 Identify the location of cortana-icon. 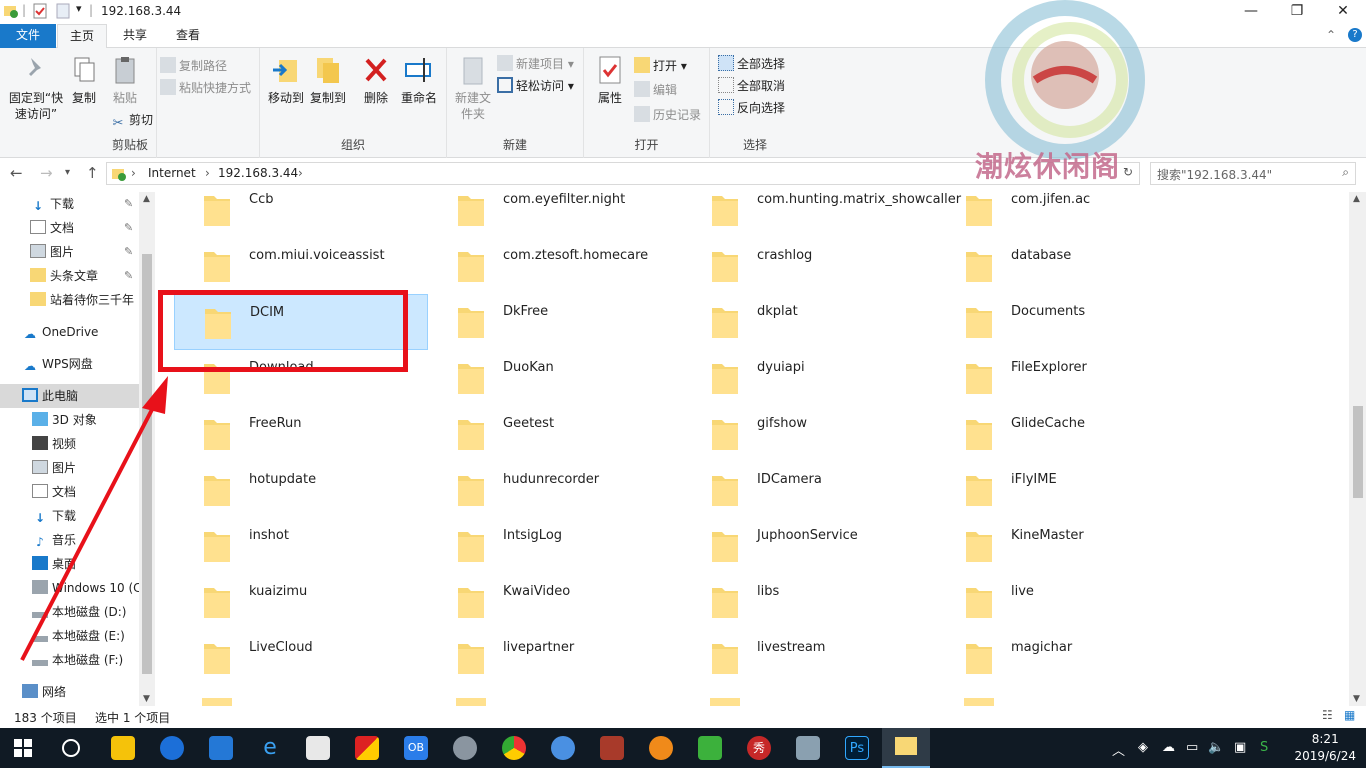
(71, 748).